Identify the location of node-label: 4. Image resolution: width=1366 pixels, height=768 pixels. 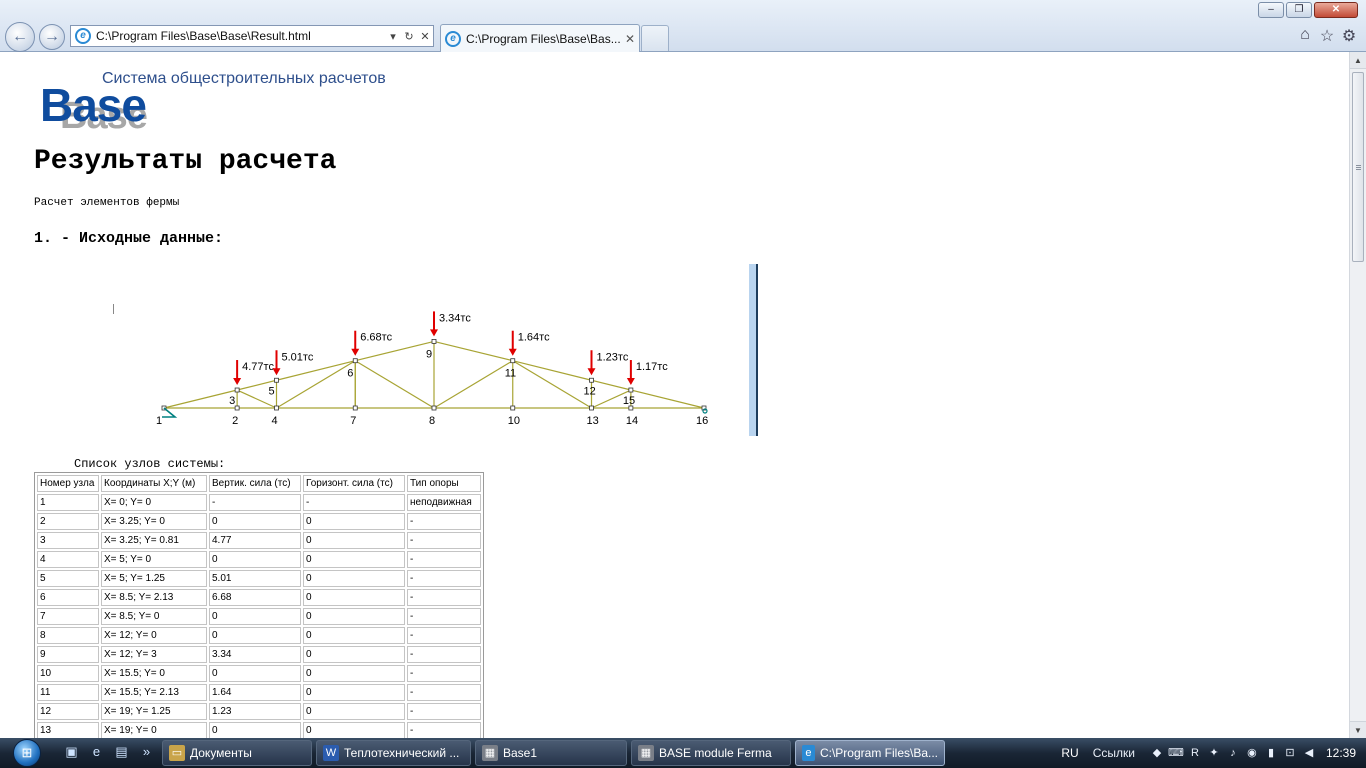
(275, 421).